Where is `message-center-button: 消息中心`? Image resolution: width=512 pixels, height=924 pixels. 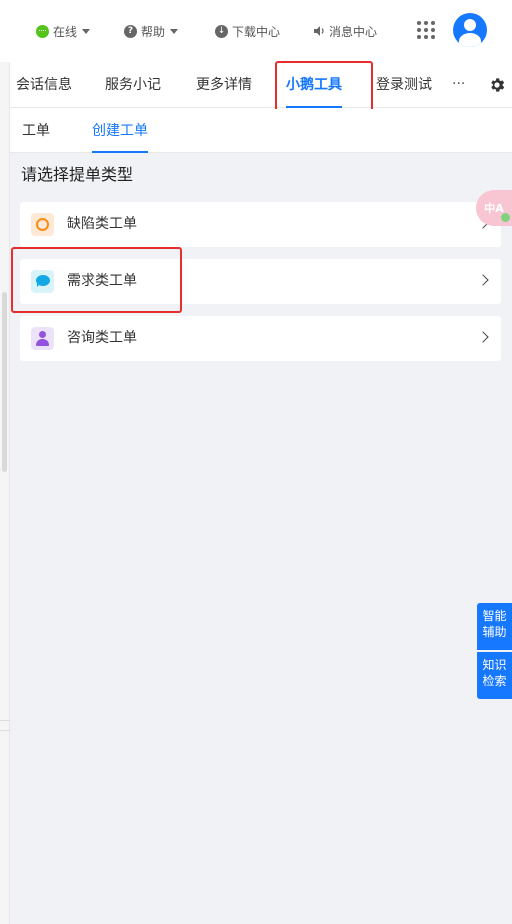
message-center-button: 消息中心 is located at coordinates (345, 31).